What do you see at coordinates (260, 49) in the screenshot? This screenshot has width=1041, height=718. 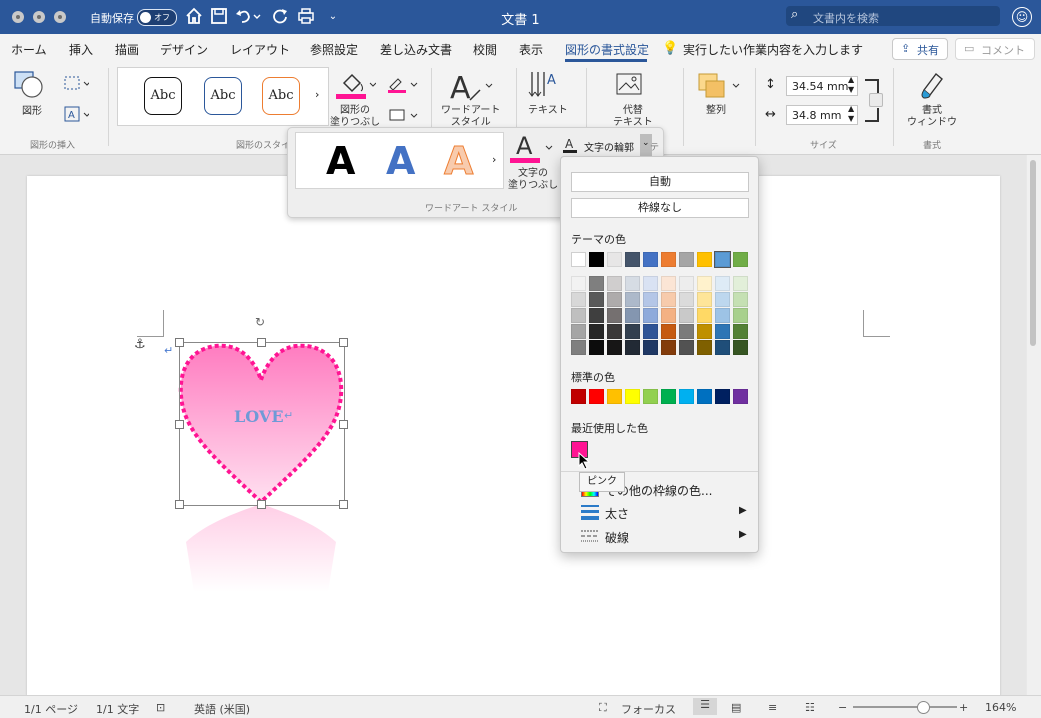 I see `tab-layout: レイアウト` at bounding box center [260, 49].